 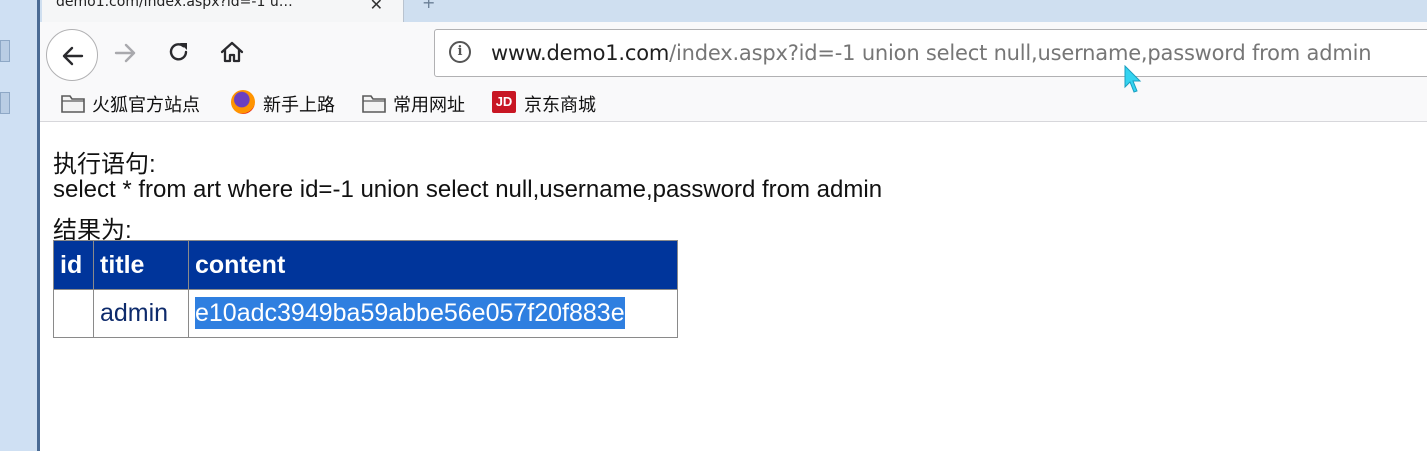 What do you see at coordinates (141, 313) in the screenshot?
I see `cell-title: admin` at bounding box center [141, 313].